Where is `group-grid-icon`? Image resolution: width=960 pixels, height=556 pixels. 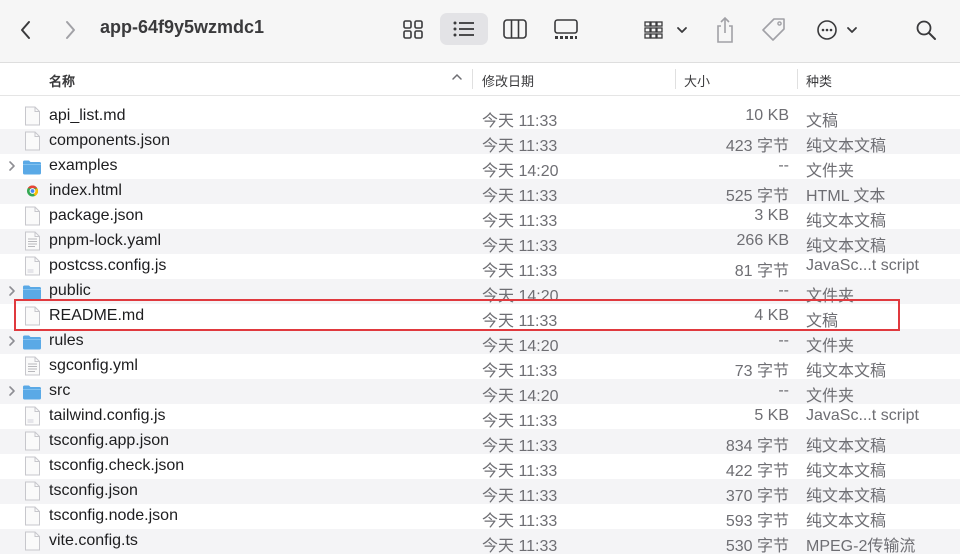
group-grid-icon is located at coordinates (665, 30).